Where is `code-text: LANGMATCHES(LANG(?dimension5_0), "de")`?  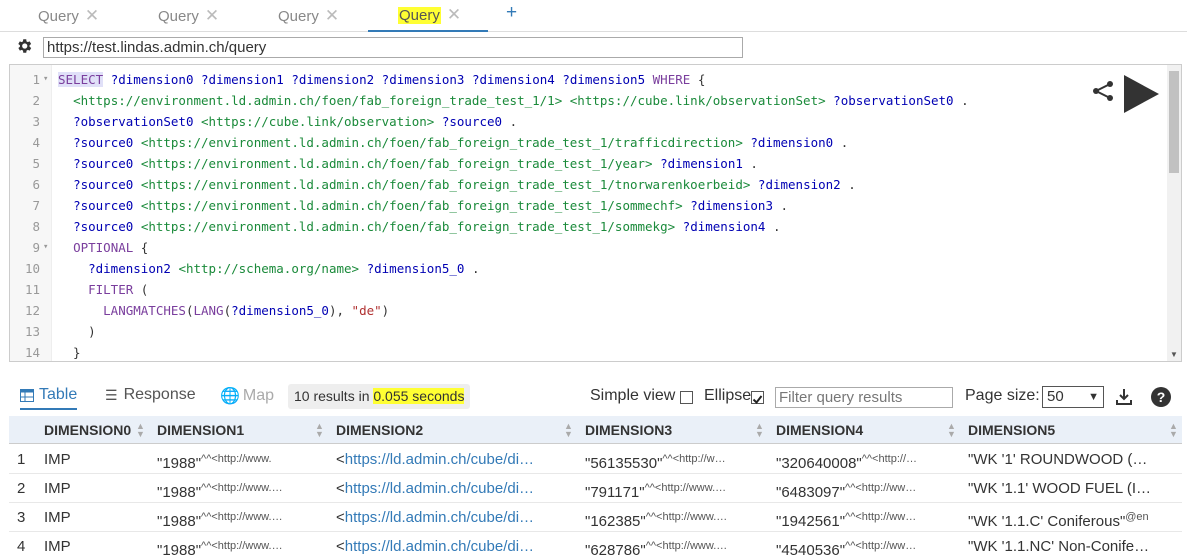 code-text: LANGMATCHES(LANG(?dimension5_0), "de") is located at coordinates (246, 310).